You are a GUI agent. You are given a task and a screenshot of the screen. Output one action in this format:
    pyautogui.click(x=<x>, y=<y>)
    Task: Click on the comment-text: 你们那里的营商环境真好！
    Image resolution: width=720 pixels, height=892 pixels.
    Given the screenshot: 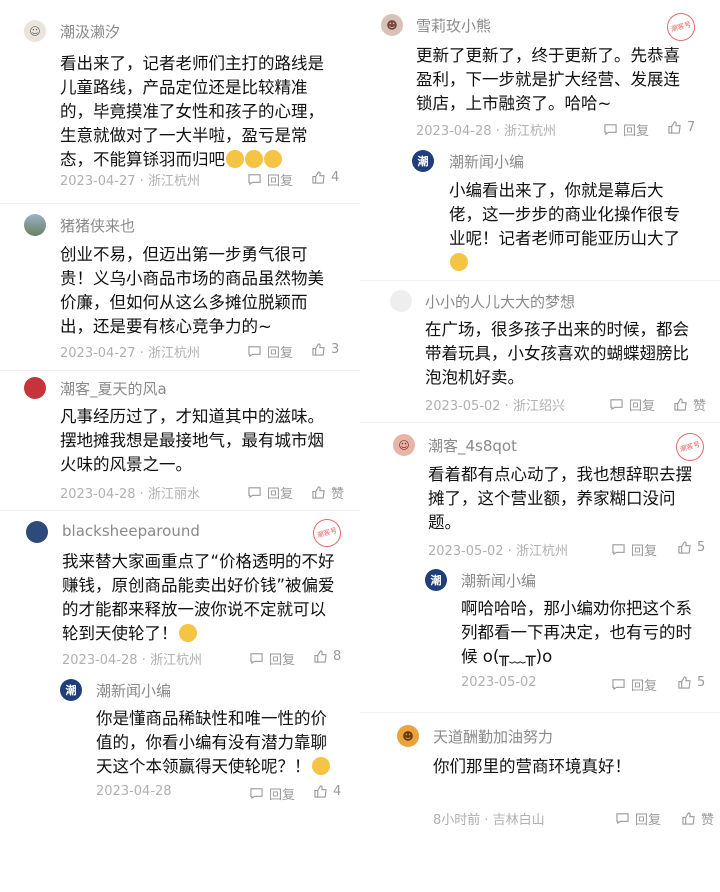 What is the action you would take?
    pyautogui.click(x=532, y=766)
    